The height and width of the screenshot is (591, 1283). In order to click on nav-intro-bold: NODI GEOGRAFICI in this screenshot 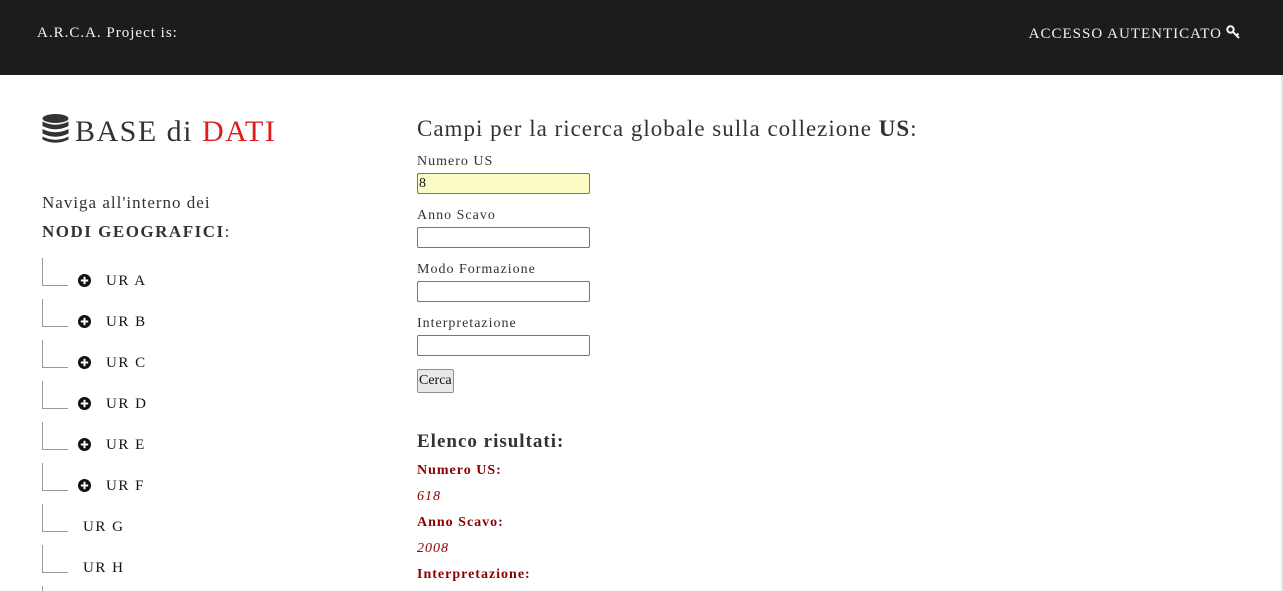, I will do `click(133, 231)`.